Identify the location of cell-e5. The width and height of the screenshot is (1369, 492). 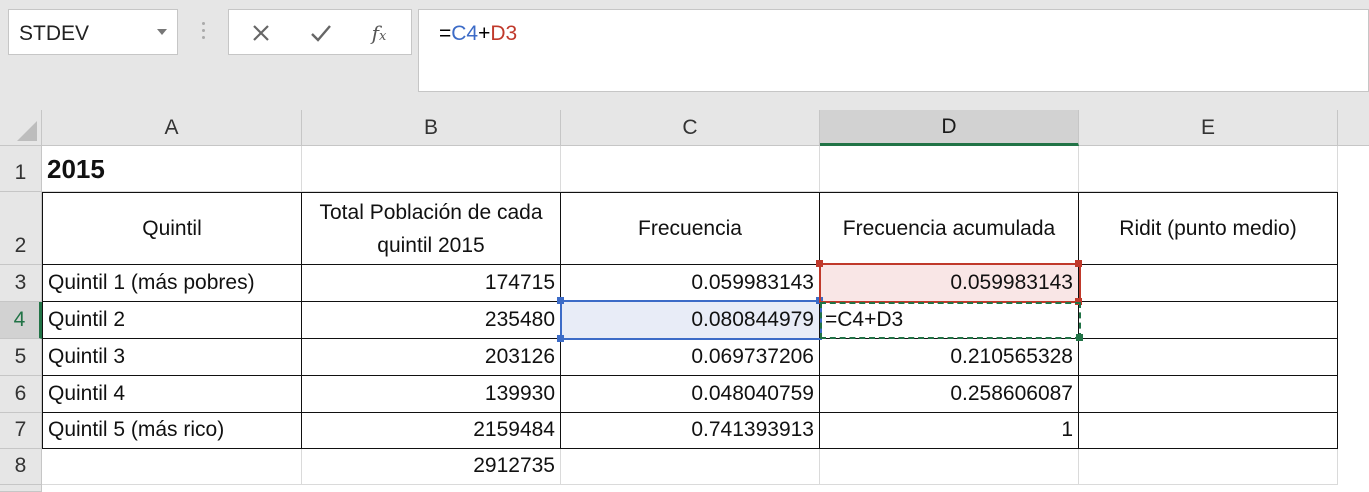
(1208, 357).